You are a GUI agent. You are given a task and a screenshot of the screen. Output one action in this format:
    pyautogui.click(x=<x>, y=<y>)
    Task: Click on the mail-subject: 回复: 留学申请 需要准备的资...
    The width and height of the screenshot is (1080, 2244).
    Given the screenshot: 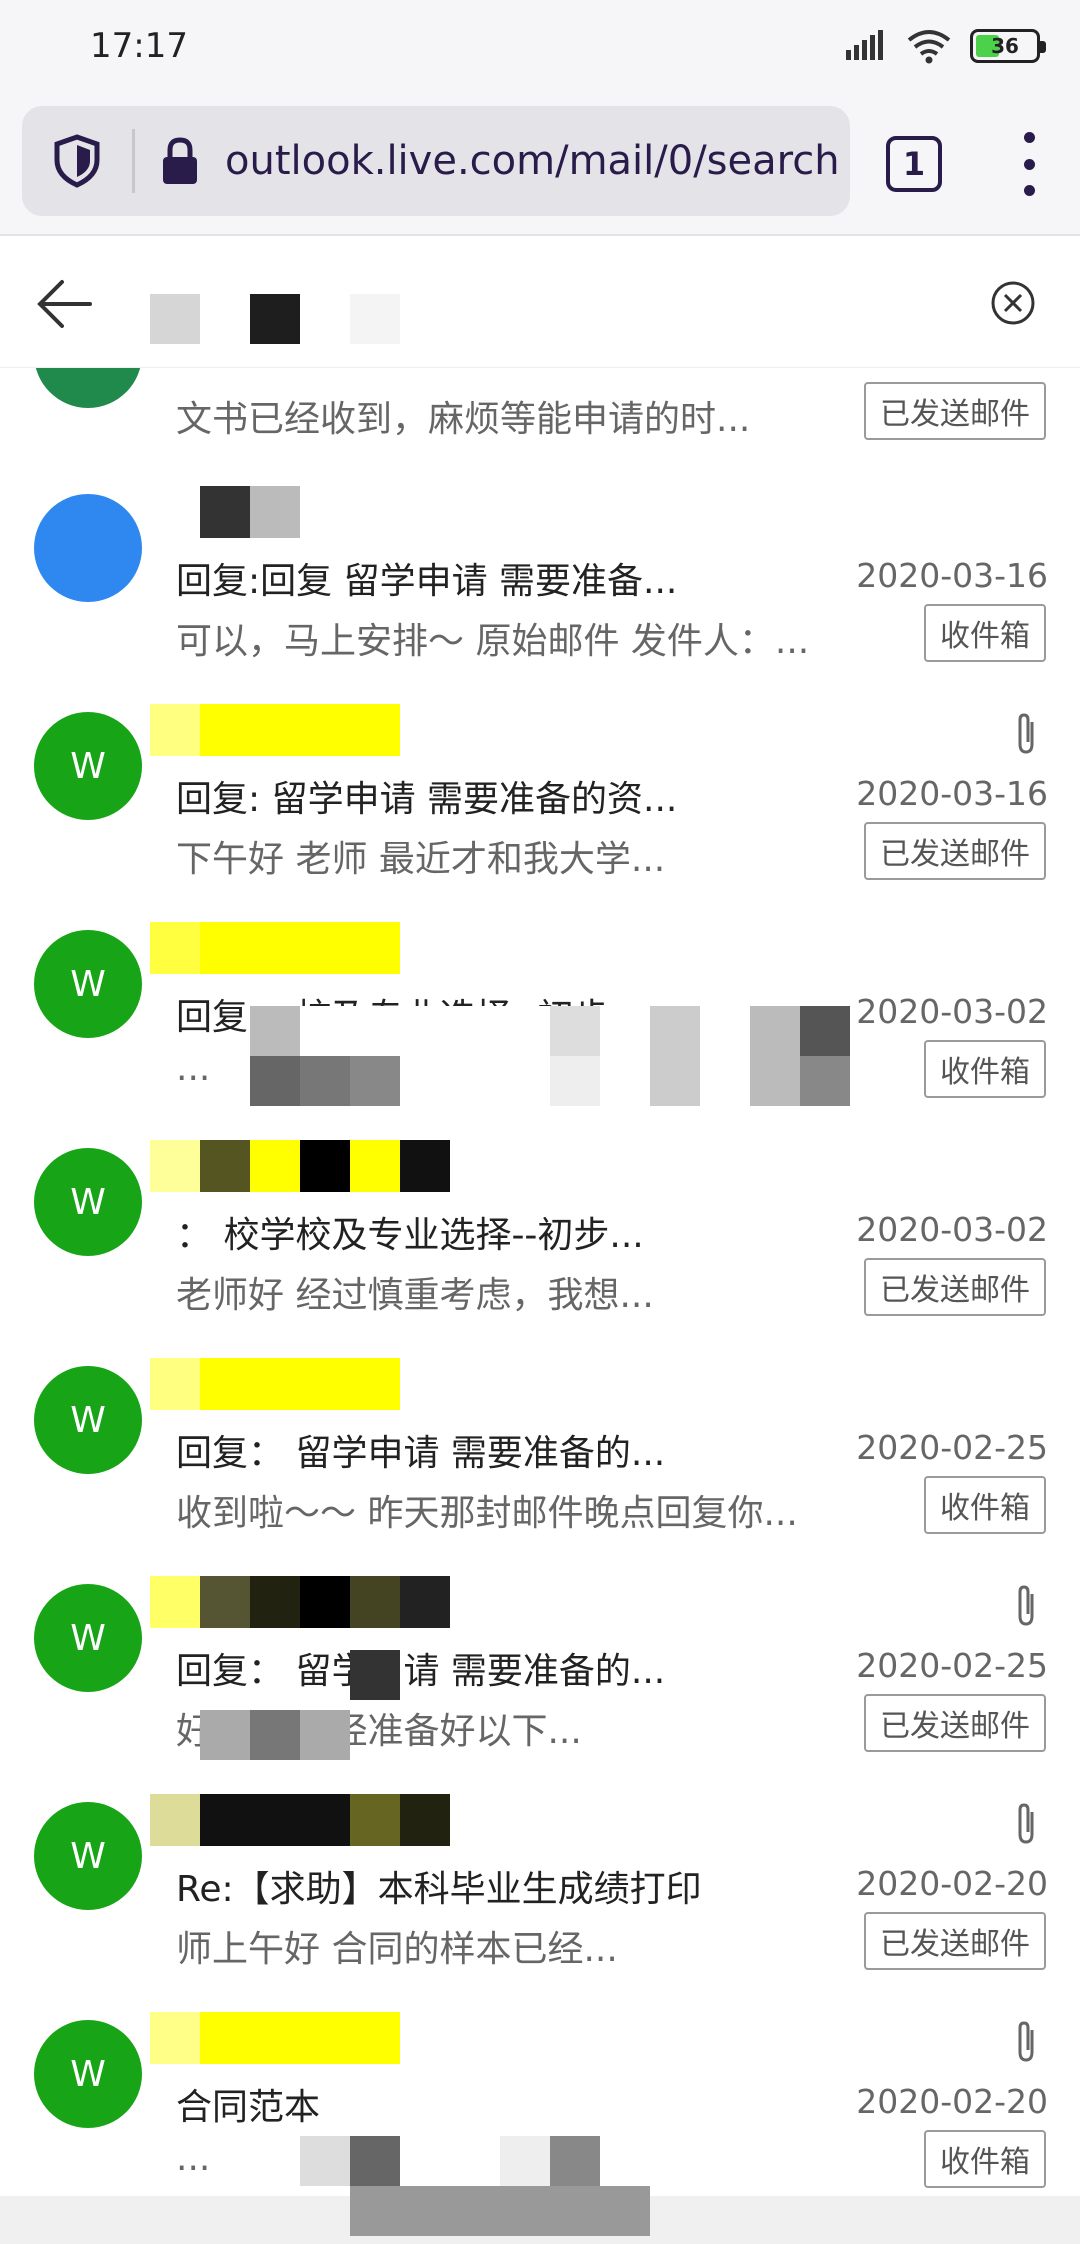 What is the action you would take?
    pyautogui.click(x=427, y=799)
    